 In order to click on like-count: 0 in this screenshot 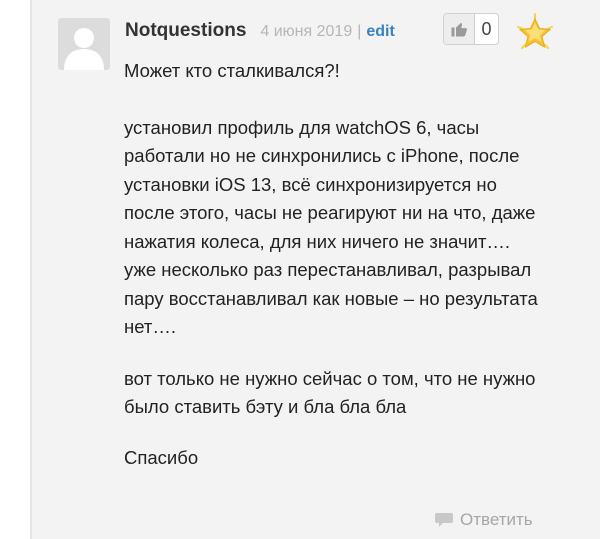, I will do `click(486, 28)`.